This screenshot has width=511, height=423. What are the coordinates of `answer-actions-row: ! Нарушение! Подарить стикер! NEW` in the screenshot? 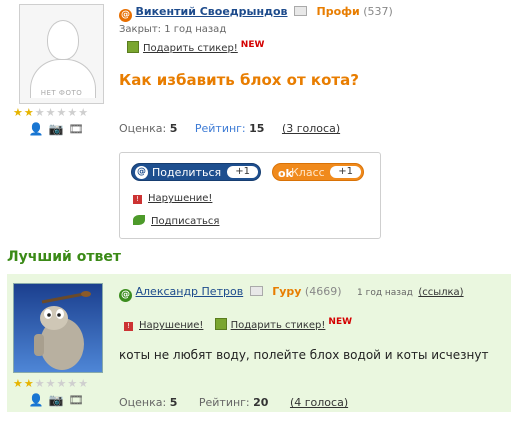 It's located at (238, 324).